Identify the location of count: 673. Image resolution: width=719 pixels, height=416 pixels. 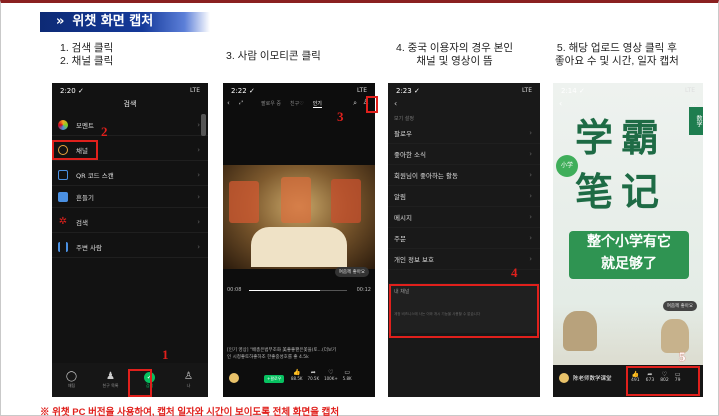
(650, 380).